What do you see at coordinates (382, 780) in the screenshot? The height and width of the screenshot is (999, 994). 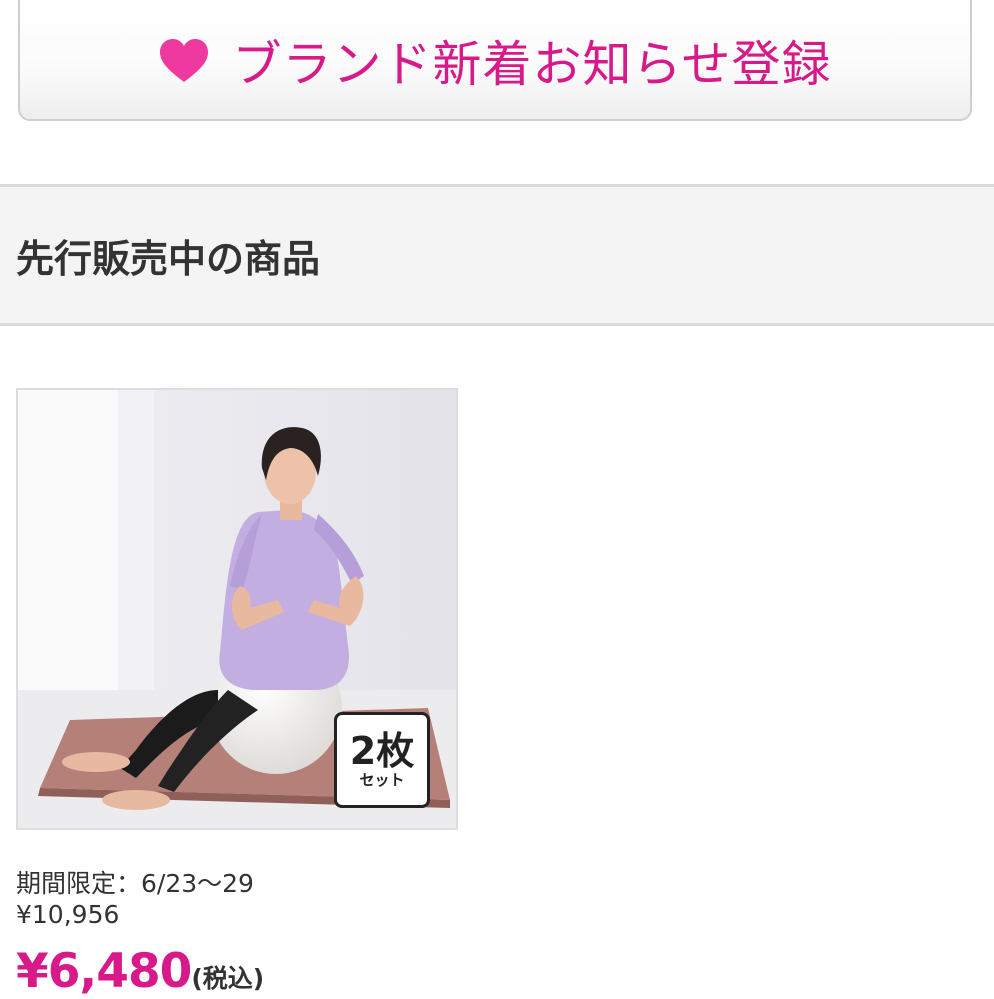 I see `set-badge-unit: セット` at bounding box center [382, 780].